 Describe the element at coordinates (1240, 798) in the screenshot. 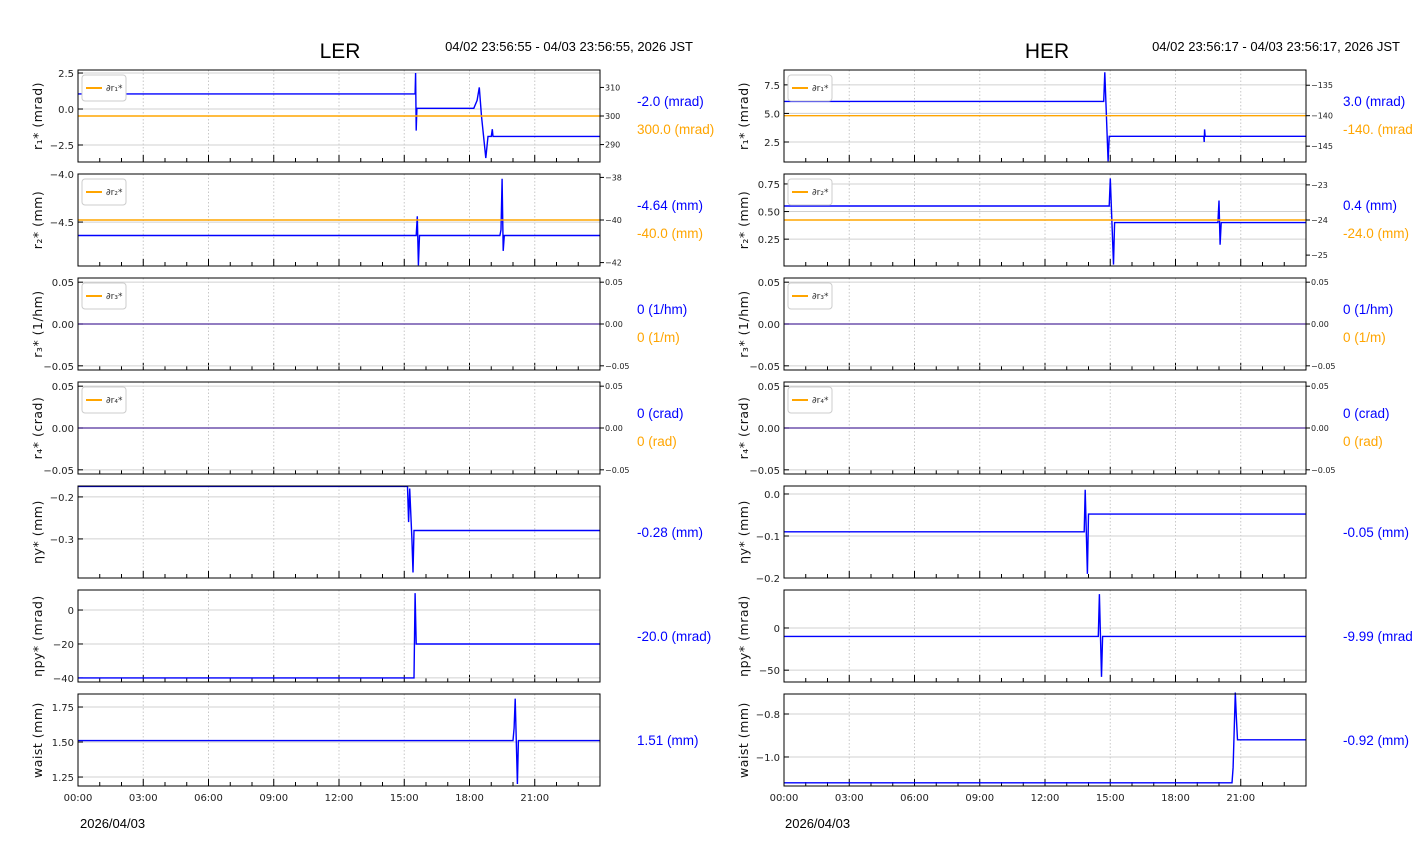

I see `x-tick-label: 21:00` at that location.